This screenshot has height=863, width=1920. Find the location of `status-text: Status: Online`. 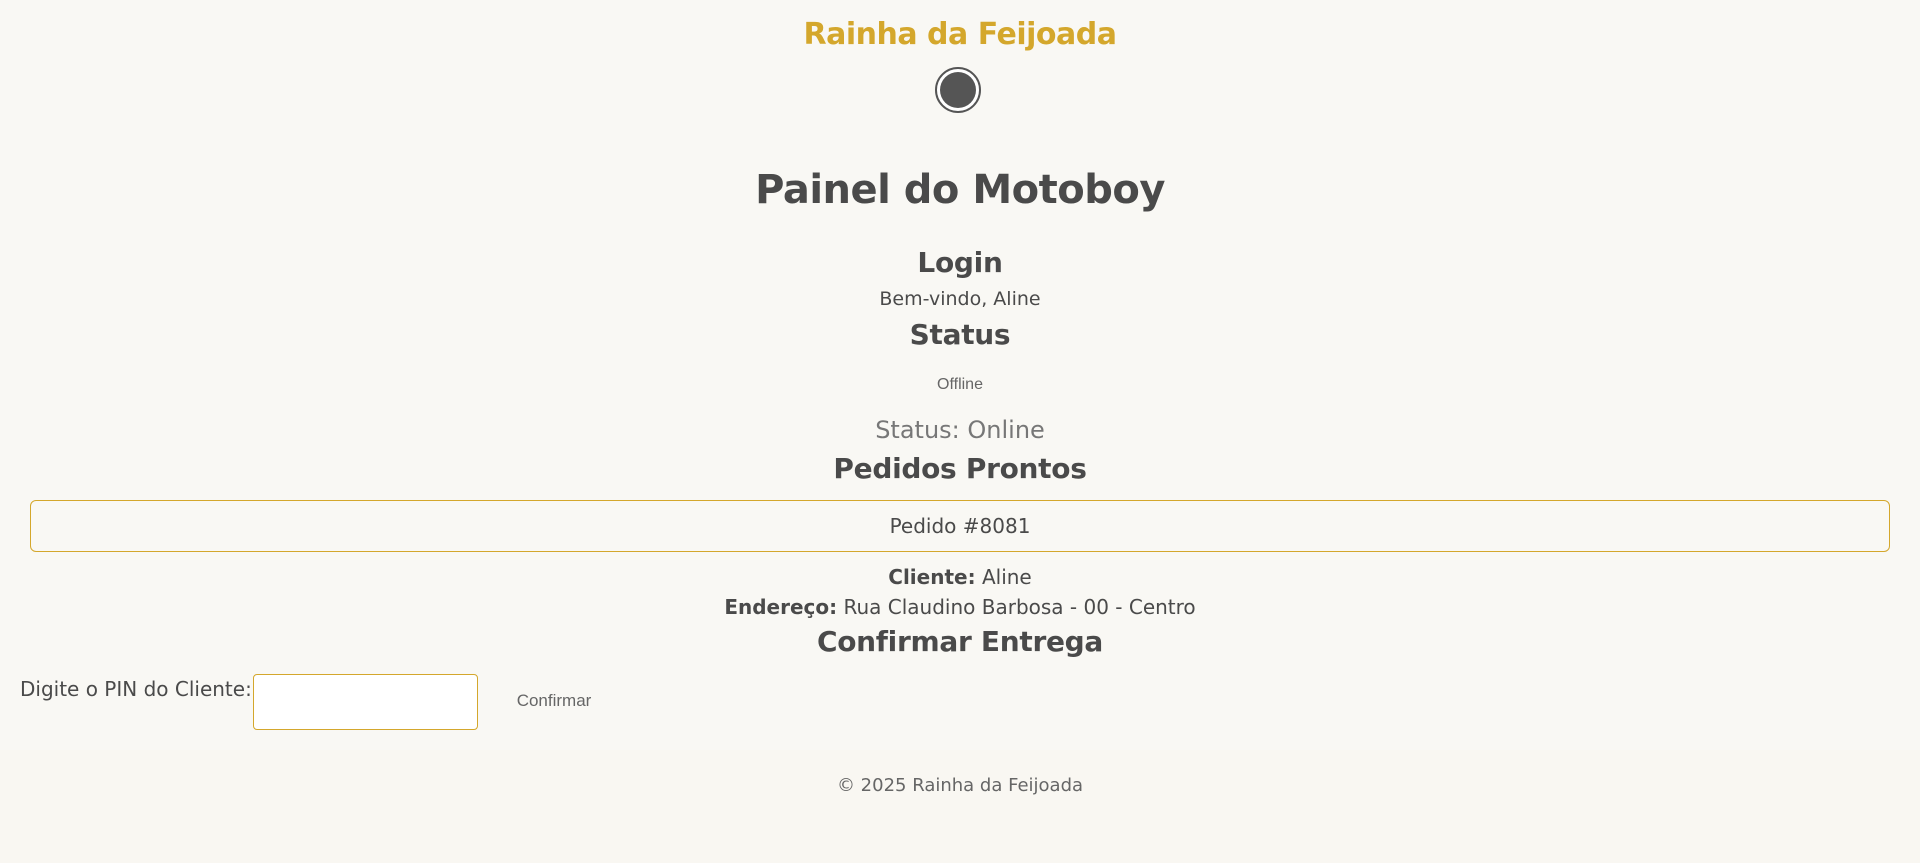

status-text: Status: Online is located at coordinates (960, 430).